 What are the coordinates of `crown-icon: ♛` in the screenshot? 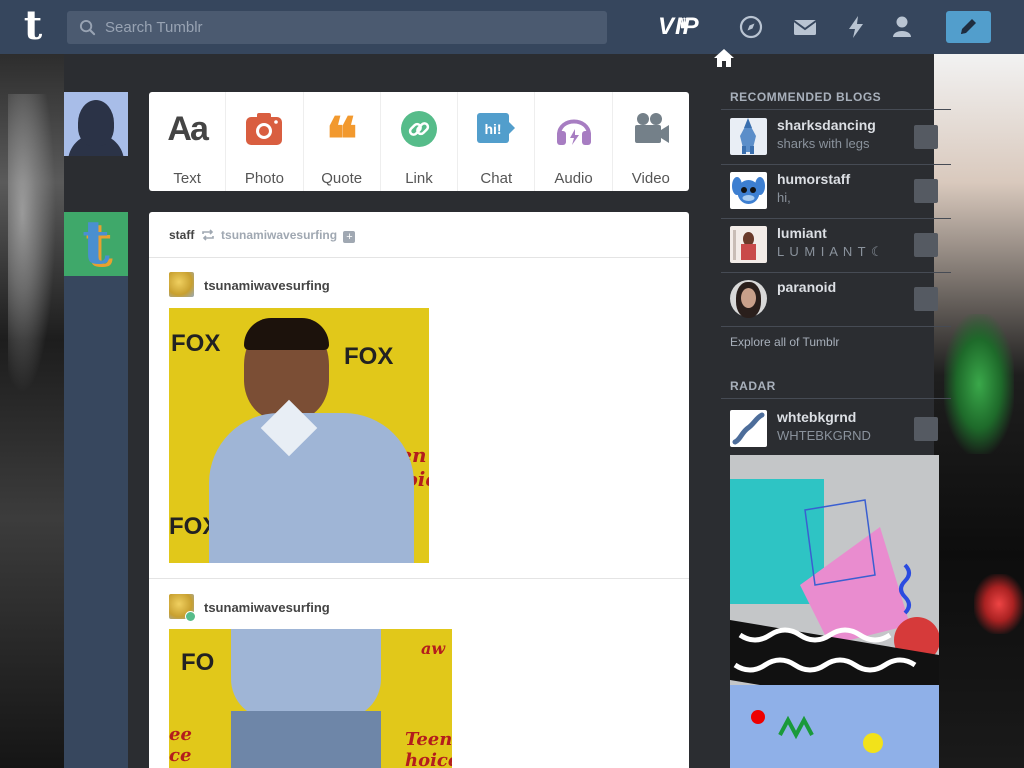 It's located at (685, 23).